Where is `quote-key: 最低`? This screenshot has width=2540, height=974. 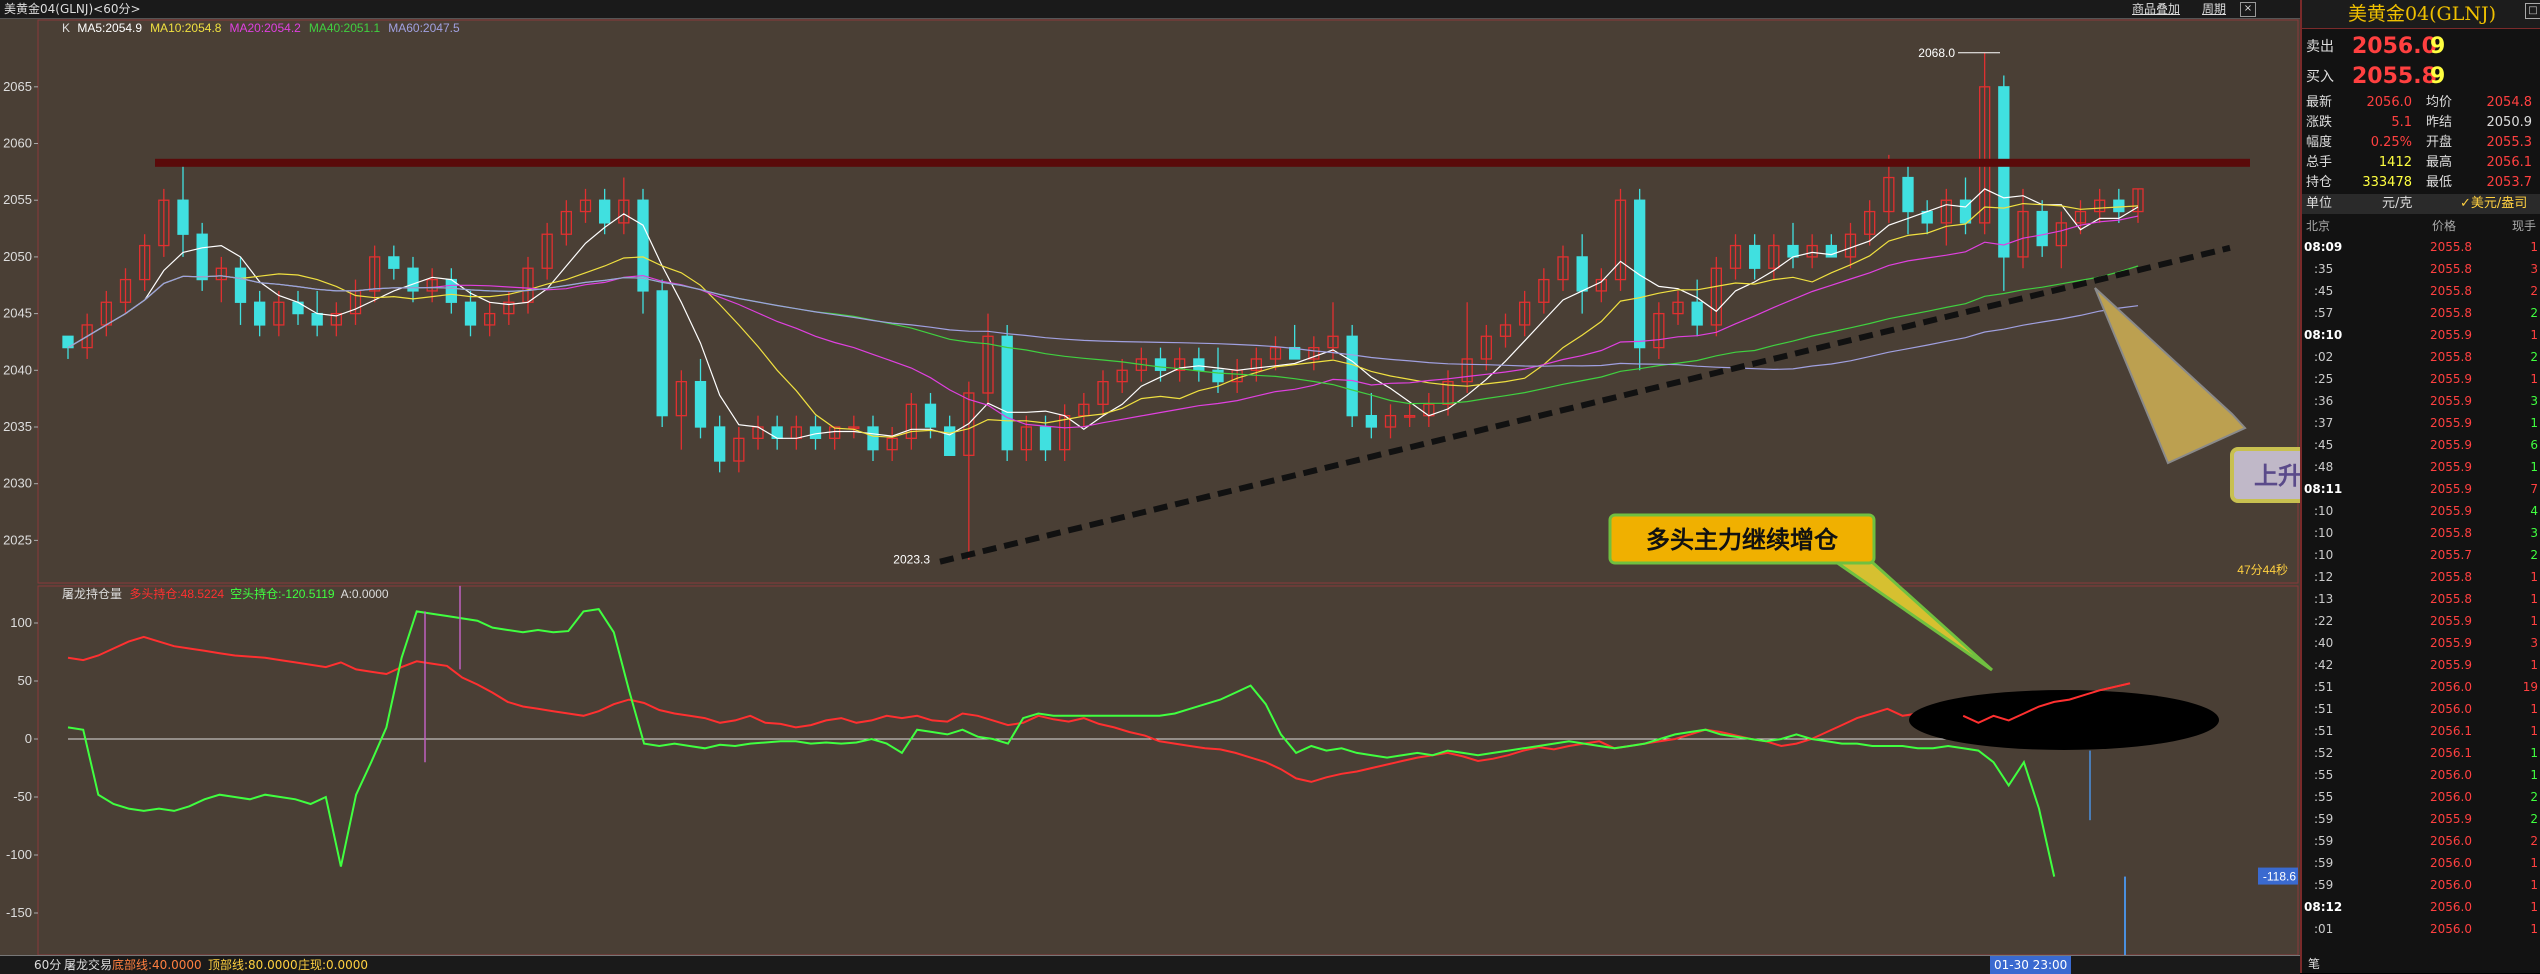 quote-key: 最低 is located at coordinates (2439, 182).